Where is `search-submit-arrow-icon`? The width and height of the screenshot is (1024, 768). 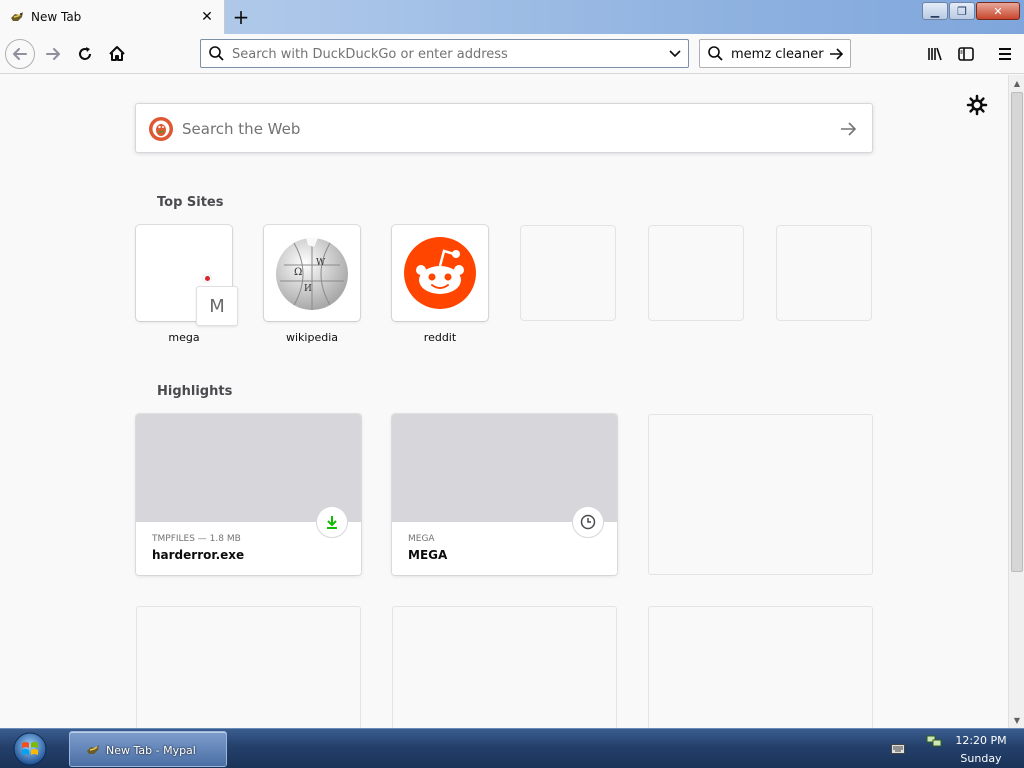
search-submit-arrow-icon is located at coordinates (848, 129).